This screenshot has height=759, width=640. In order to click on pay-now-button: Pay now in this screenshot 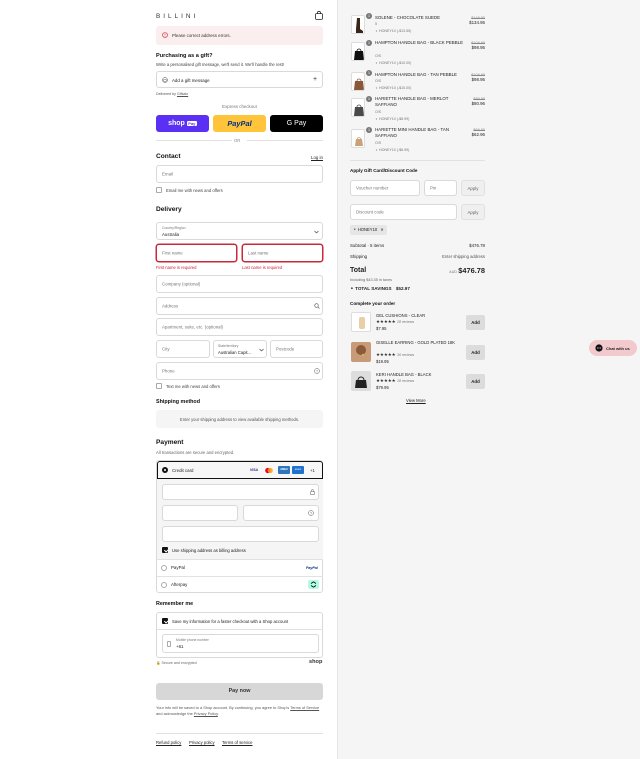, I will do `click(239, 691)`.